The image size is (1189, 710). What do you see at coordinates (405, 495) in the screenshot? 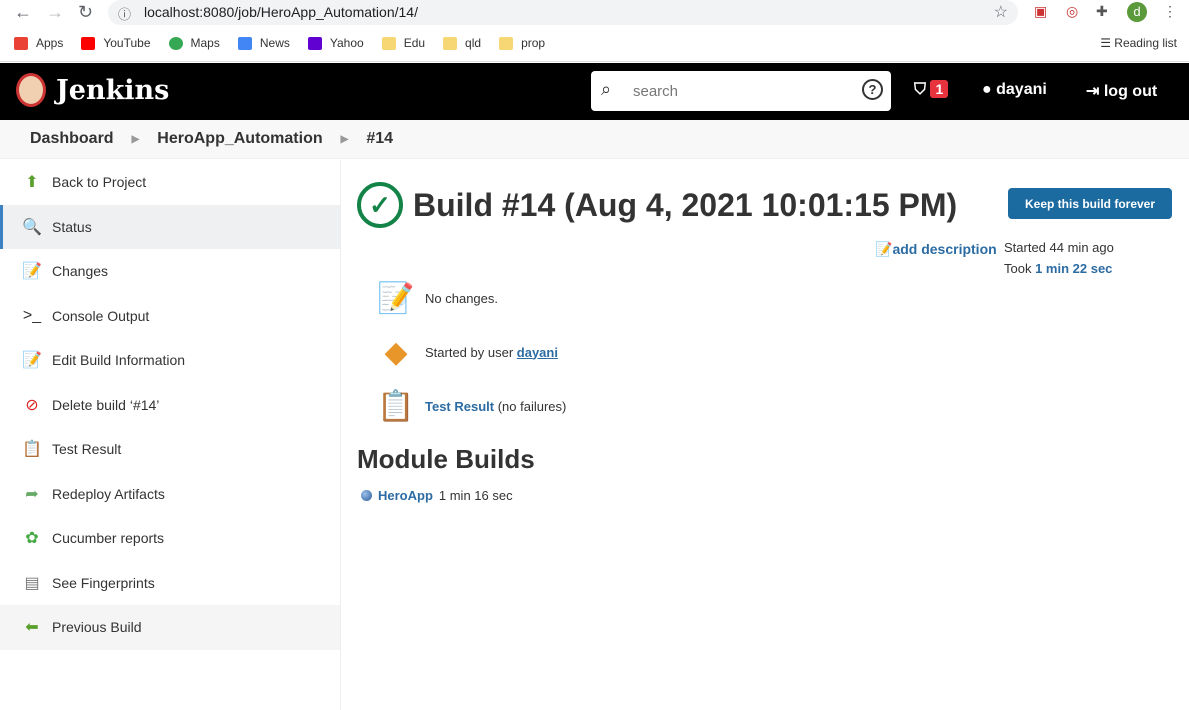
I see `module-link: HeroApp` at bounding box center [405, 495].